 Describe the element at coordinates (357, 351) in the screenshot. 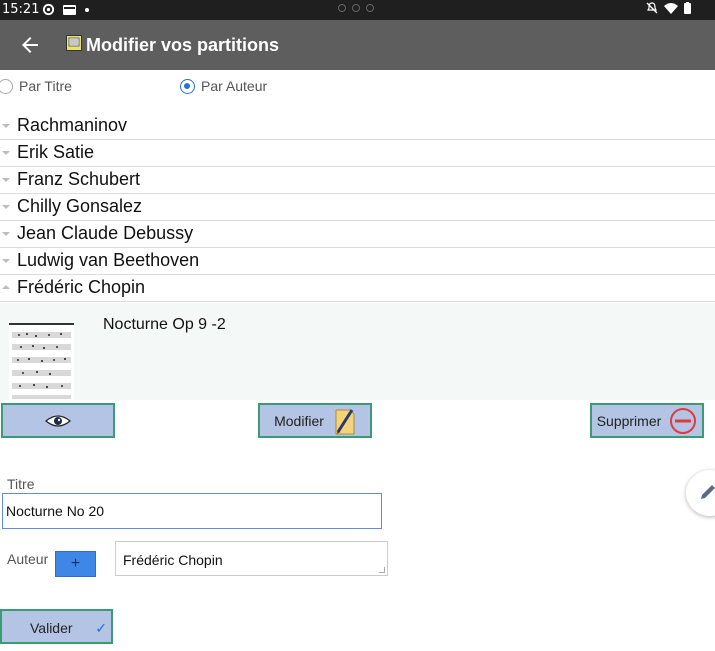

I see `expanded-piece: Nocturne Op 9 -2` at that location.